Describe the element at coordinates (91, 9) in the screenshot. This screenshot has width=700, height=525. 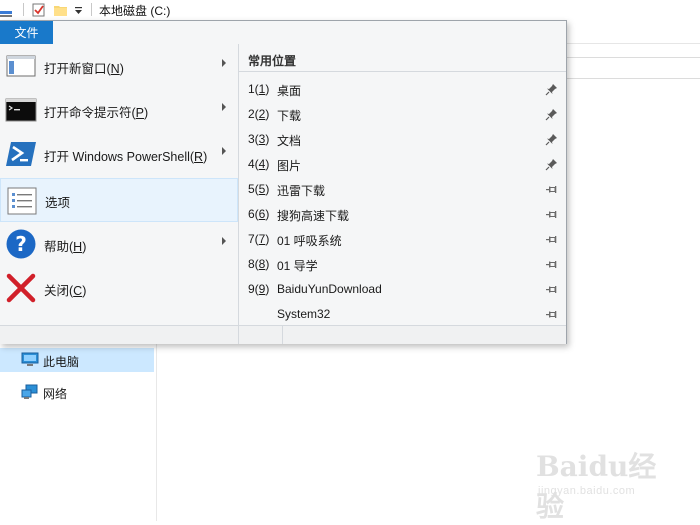
I see `title-separator` at that location.